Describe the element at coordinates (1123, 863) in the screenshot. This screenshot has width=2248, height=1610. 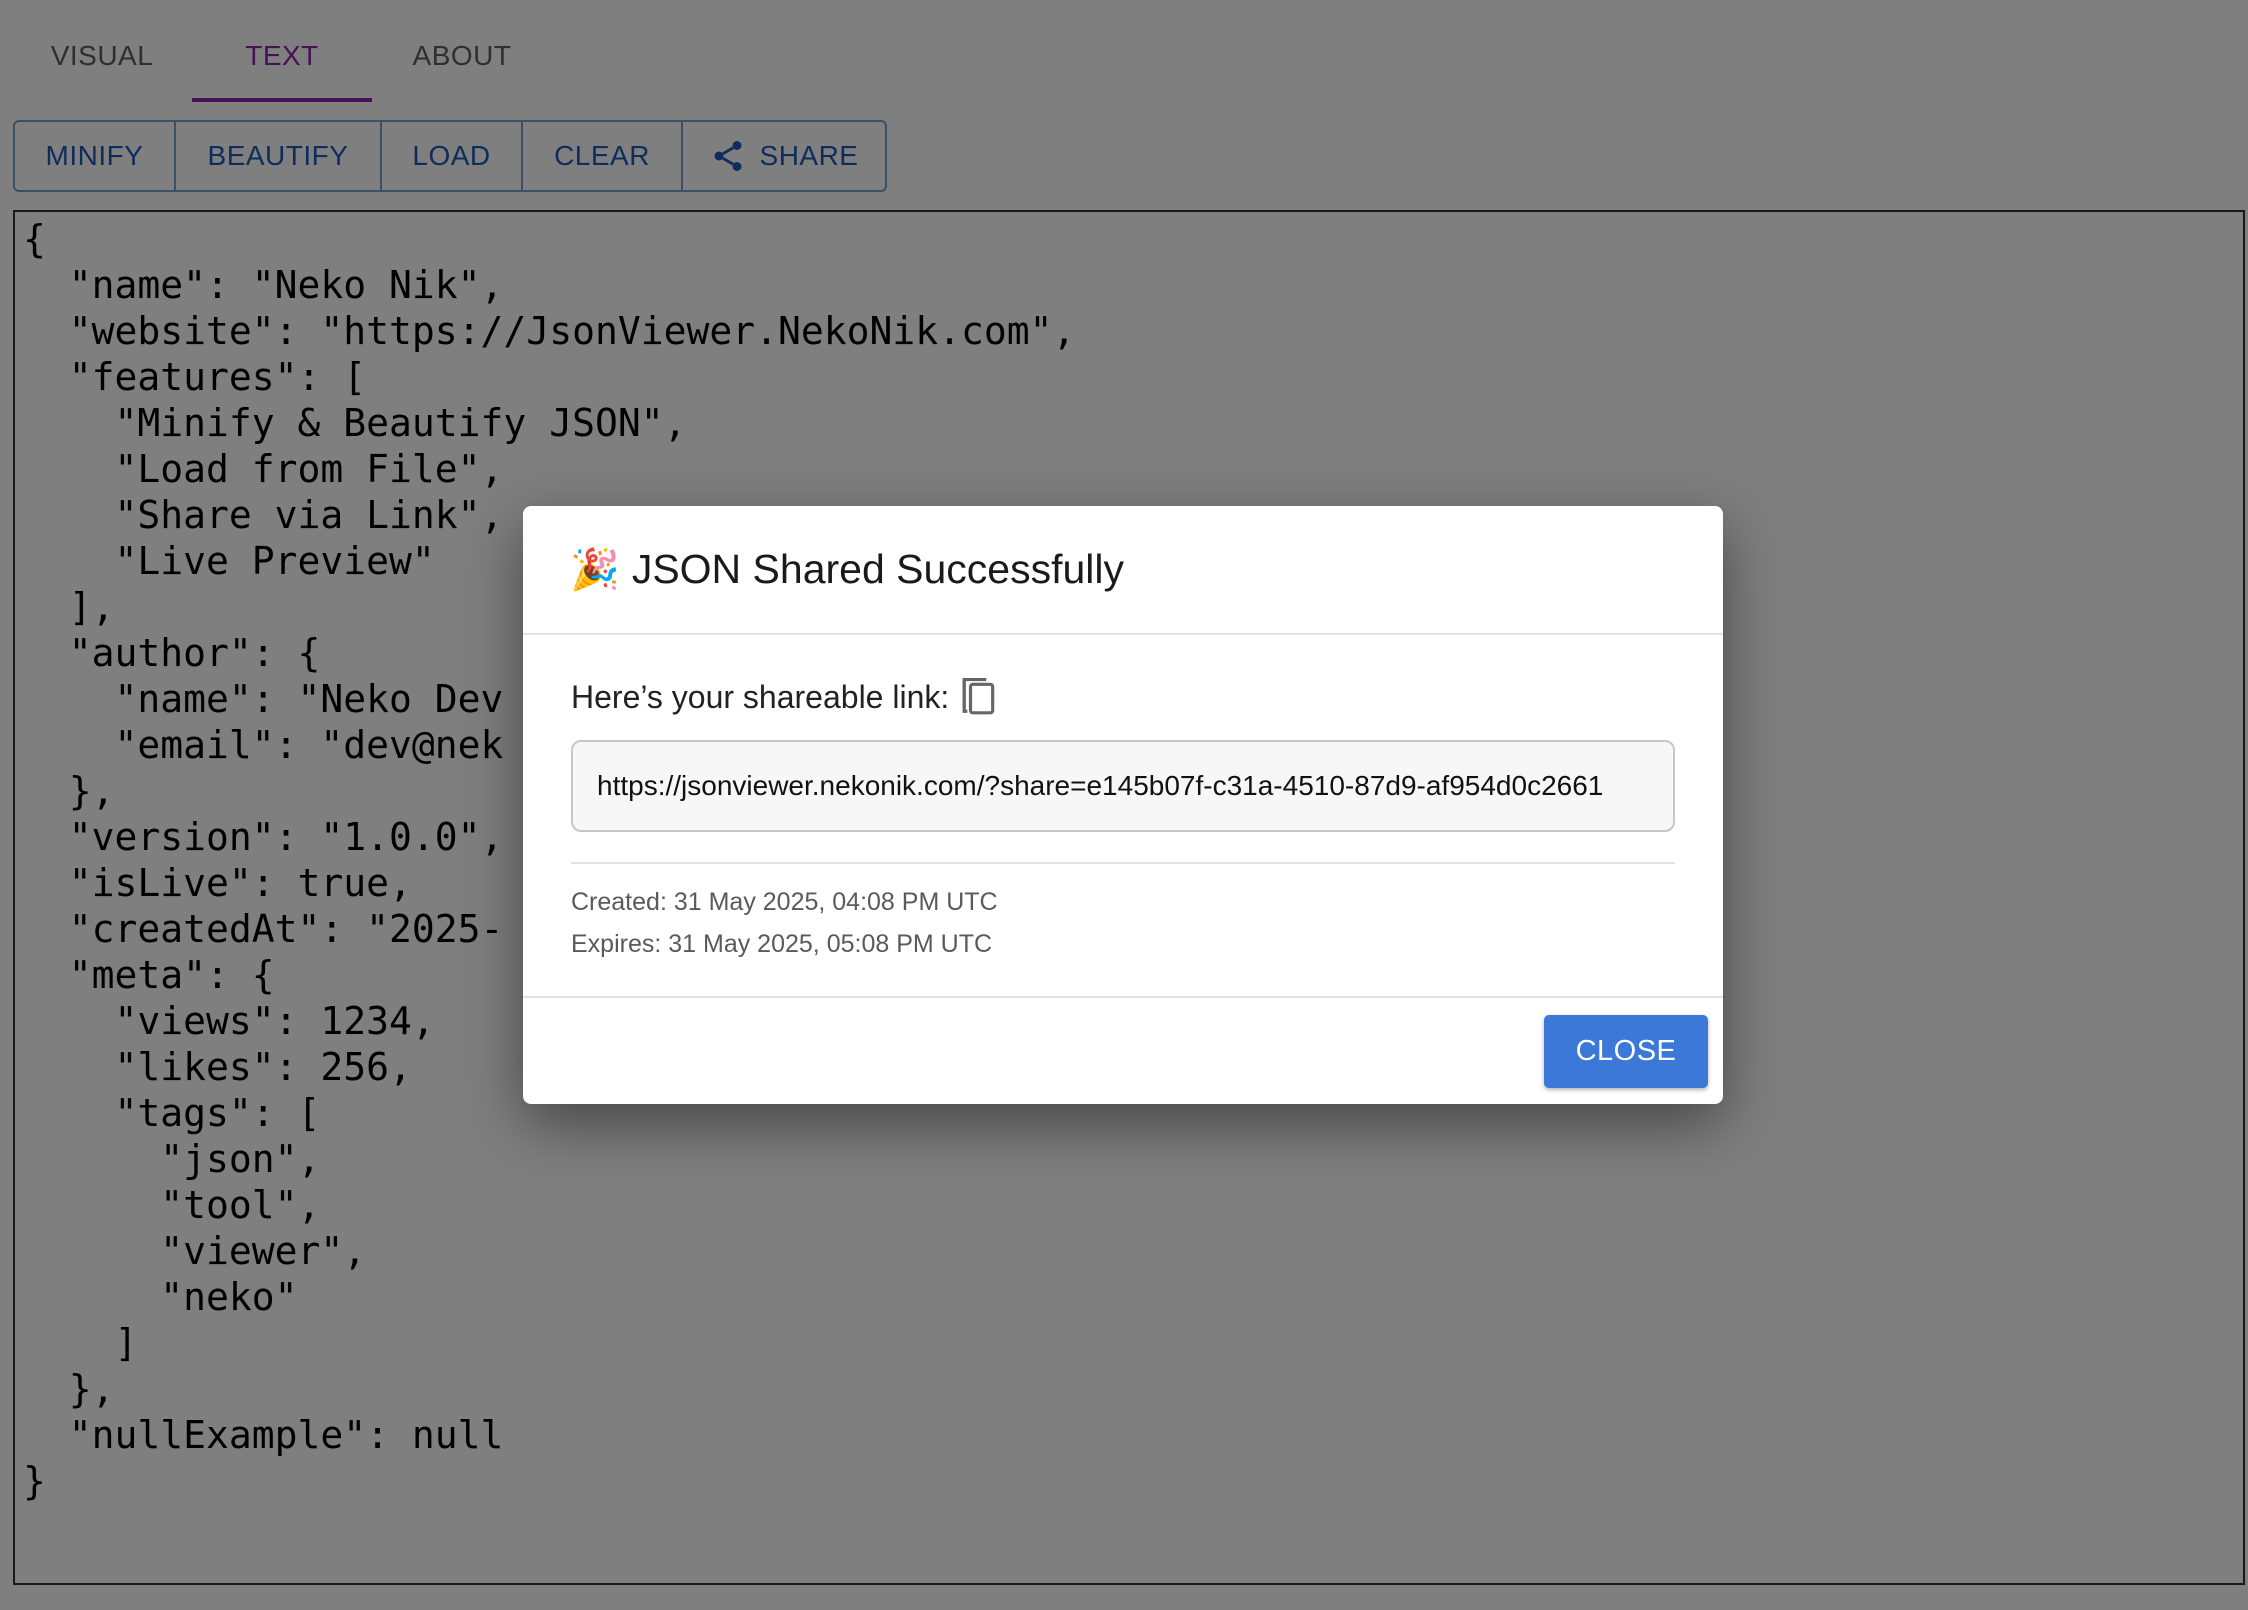
I see `link-meta-divider` at that location.